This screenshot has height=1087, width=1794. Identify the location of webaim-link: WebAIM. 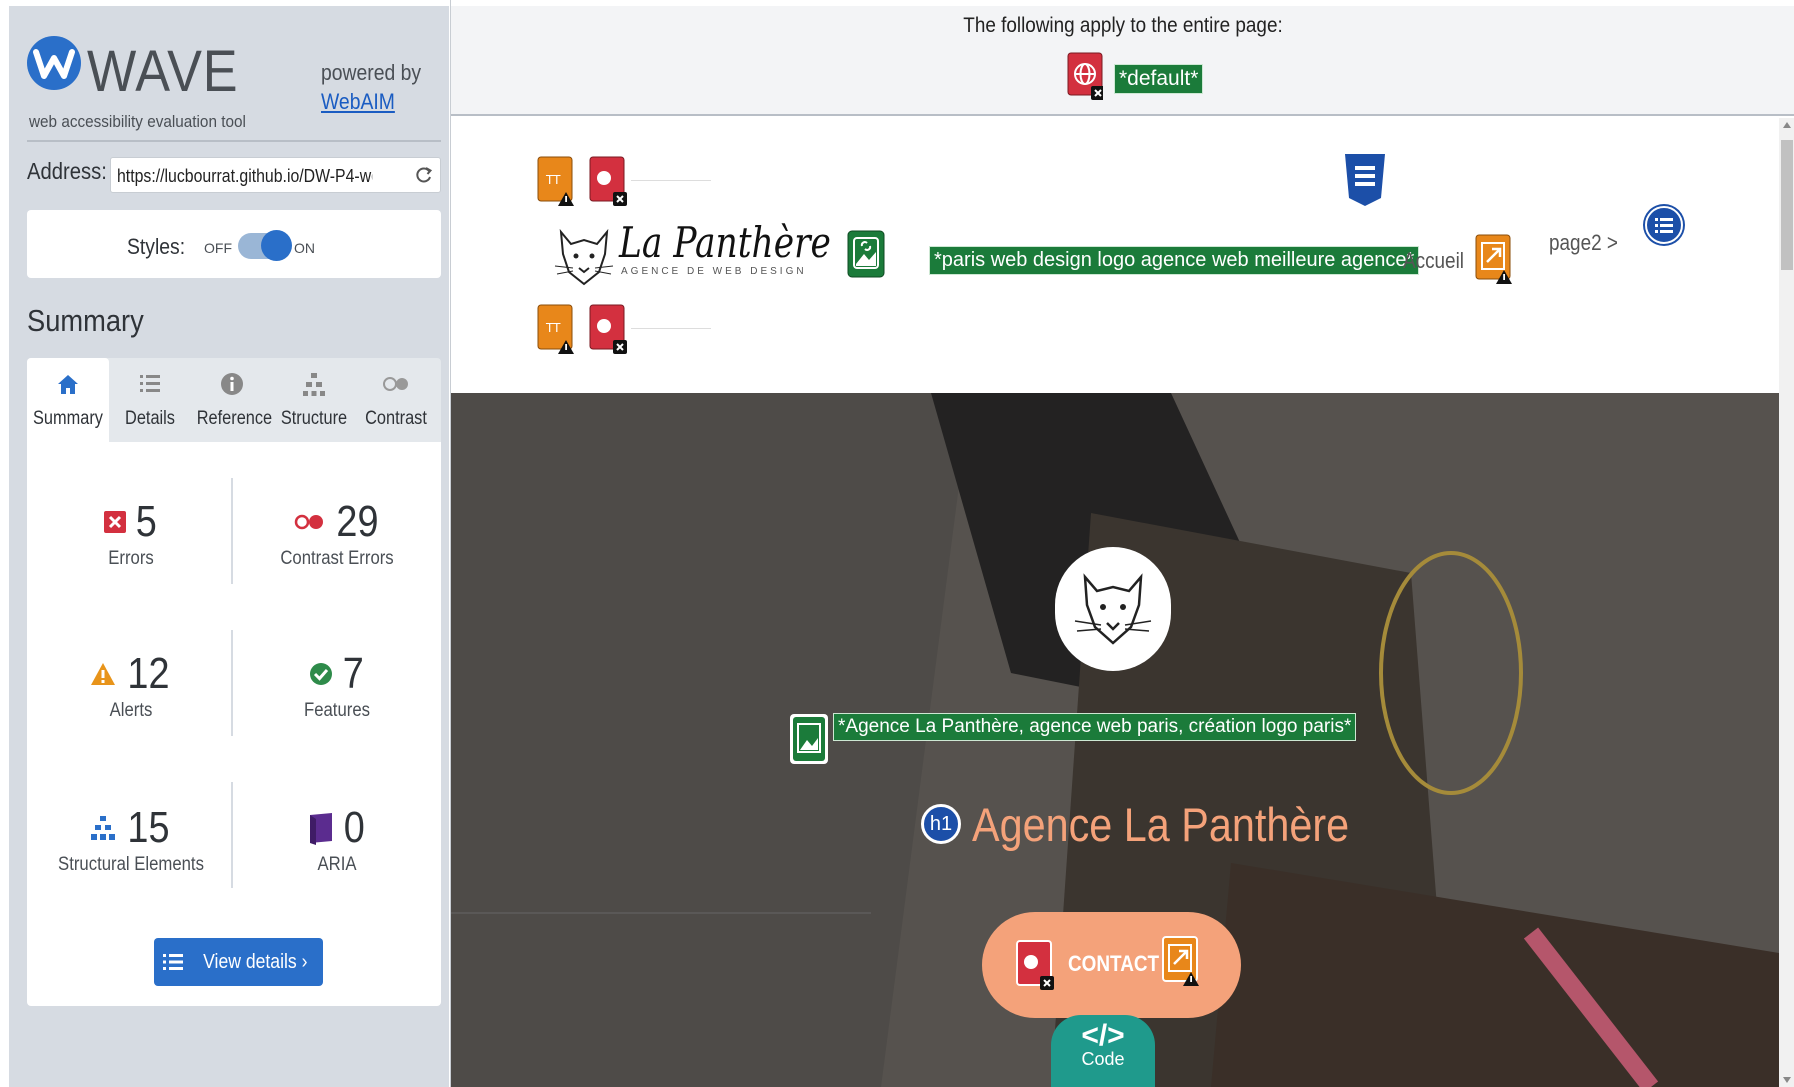
(358, 101).